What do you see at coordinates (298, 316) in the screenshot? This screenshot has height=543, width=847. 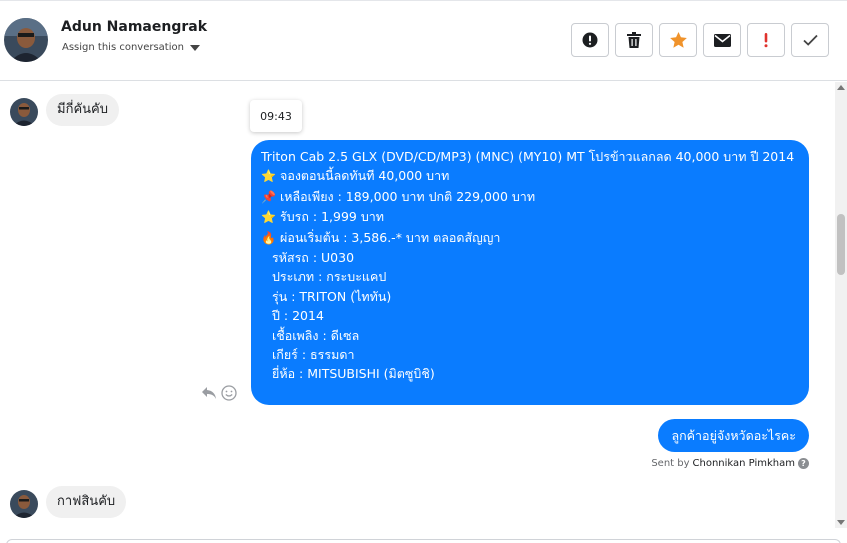 I see `message-line: ปี : 2014` at bounding box center [298, 316].